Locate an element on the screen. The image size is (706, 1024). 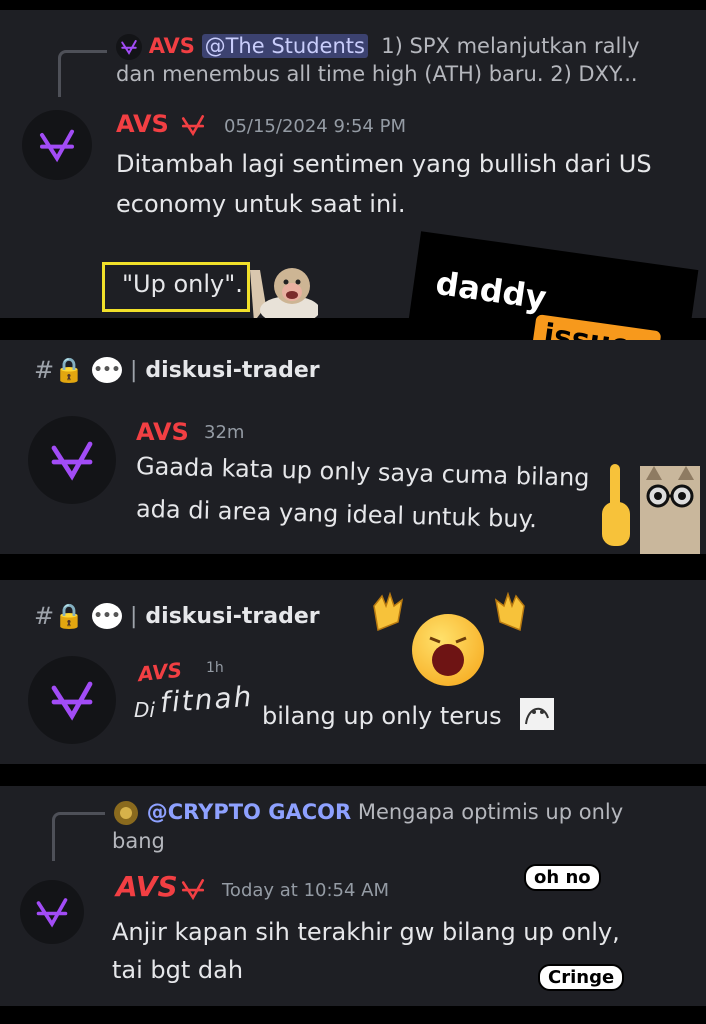
message-word: fitnah is located at coordinates (206, 699).